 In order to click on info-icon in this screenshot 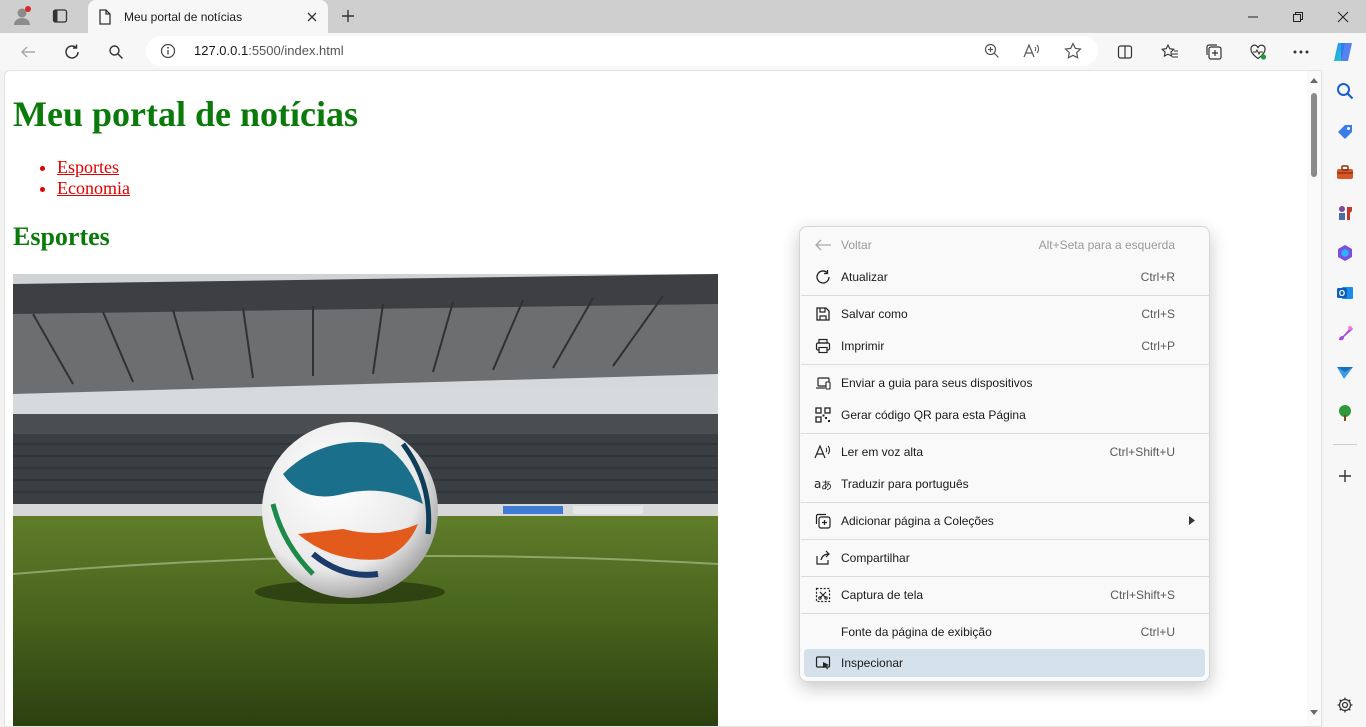, I will do `click(168, 51)`.